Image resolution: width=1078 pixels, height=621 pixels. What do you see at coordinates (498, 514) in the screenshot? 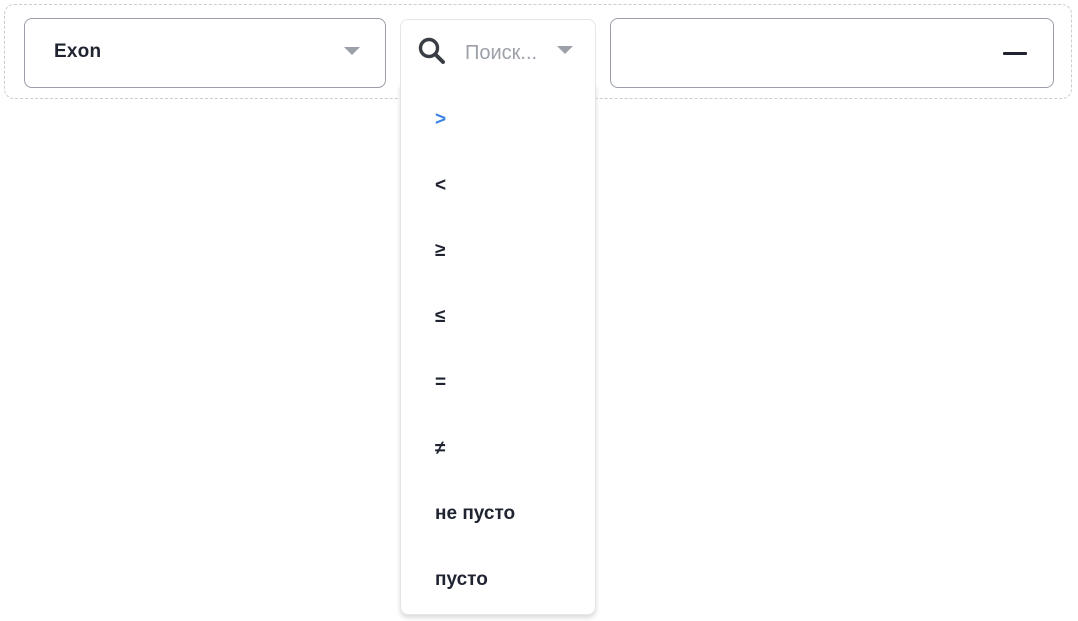
I see `operator-option: не пусто` at bounding box center [498, 514].